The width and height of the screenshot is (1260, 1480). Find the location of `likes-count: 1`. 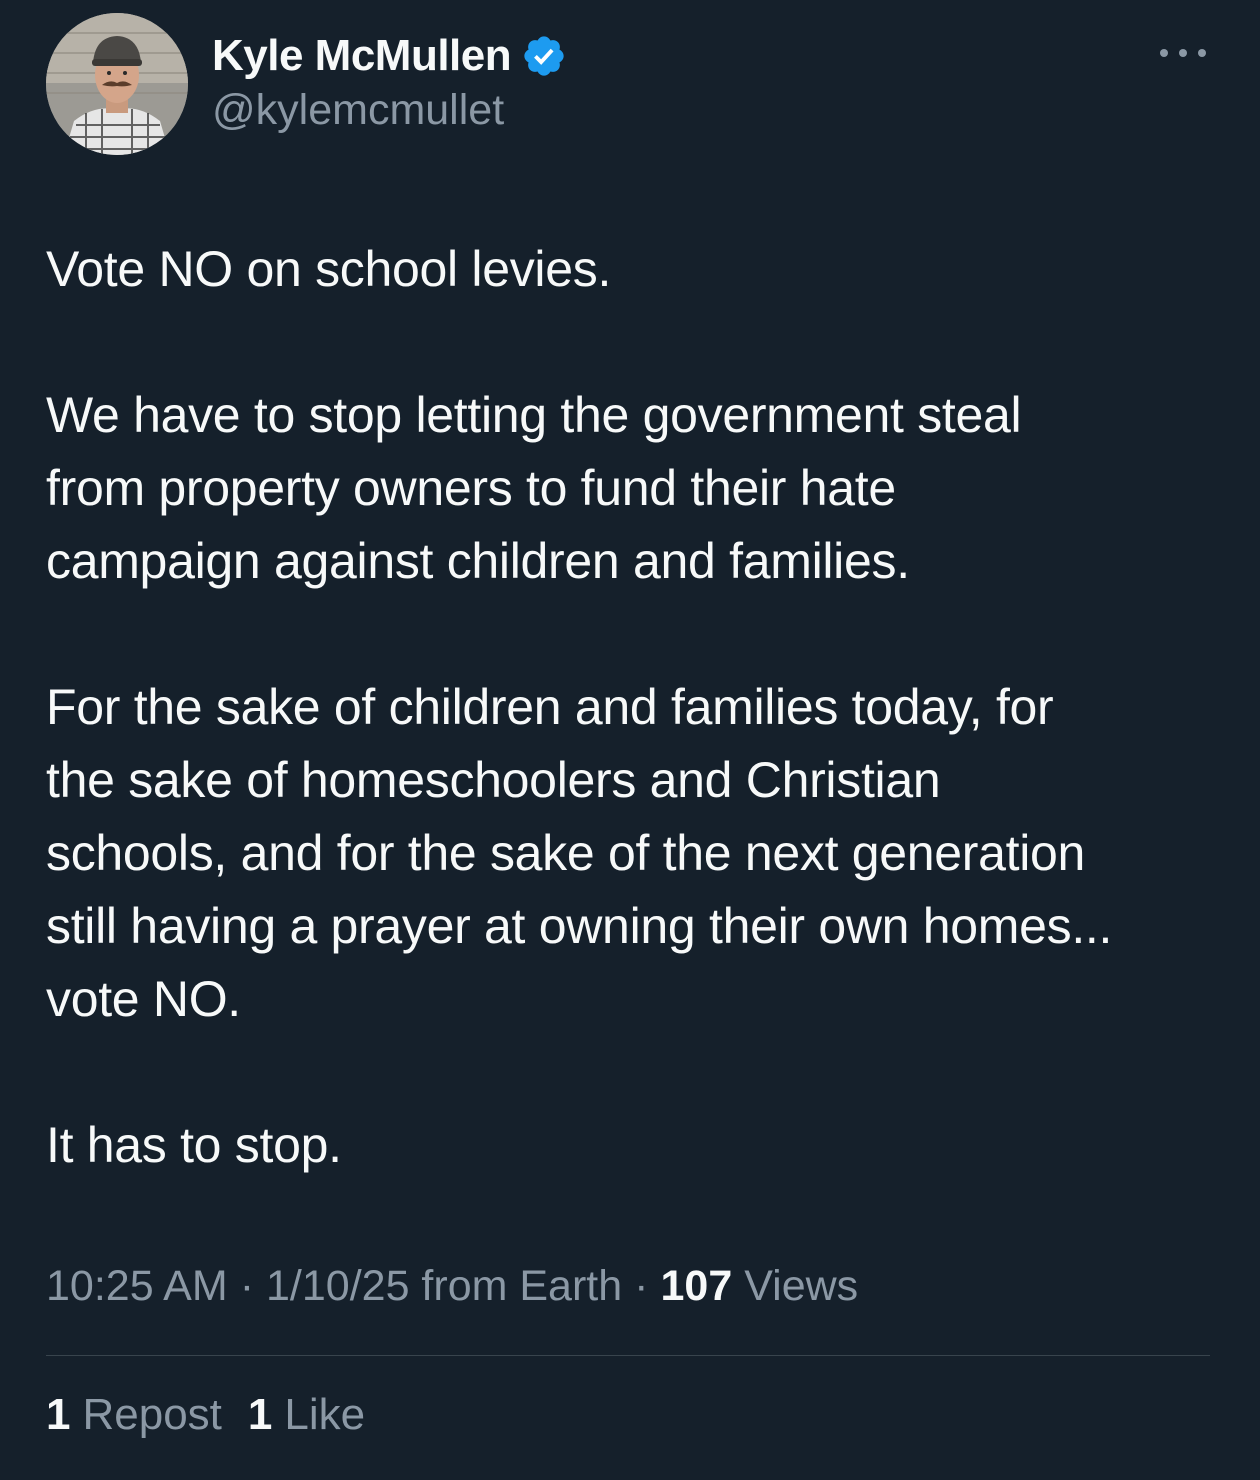

likes-count: 1 is located at coordinates (260, 1414).